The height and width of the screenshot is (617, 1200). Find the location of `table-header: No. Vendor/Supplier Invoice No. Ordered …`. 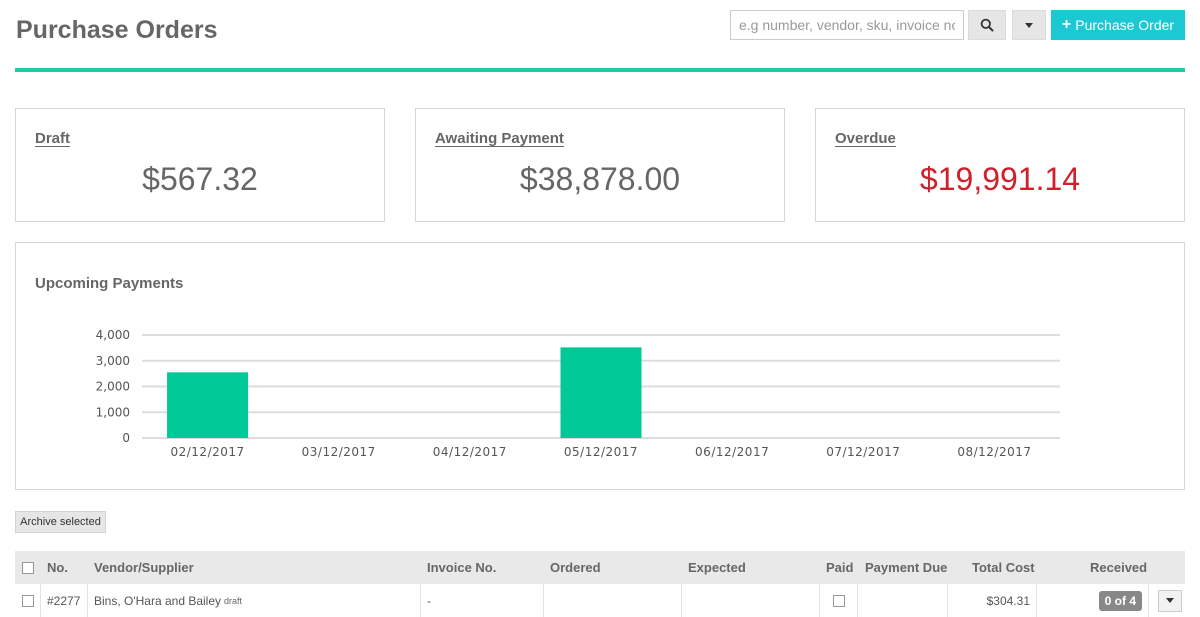

table-header: No. Vendor/Supplier Invoice No. Ordered … is located at coordinates (600, 567).